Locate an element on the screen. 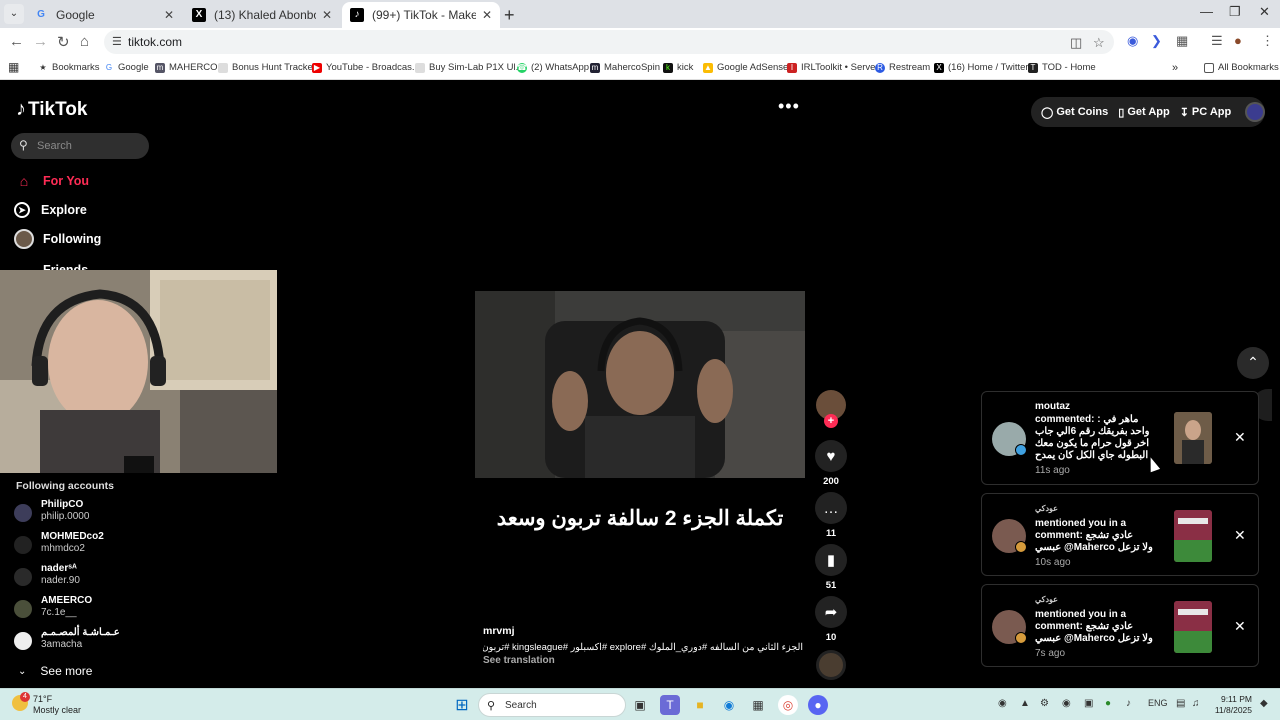  bookmark-item: T TOD - Home is located at coordinates (1062, 67).